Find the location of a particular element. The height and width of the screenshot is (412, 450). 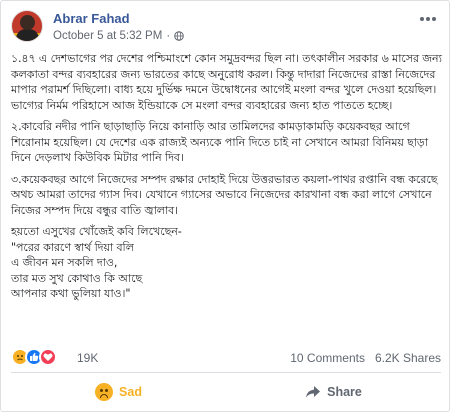

reaction-count: 19K is located at coordinates (87, 358).